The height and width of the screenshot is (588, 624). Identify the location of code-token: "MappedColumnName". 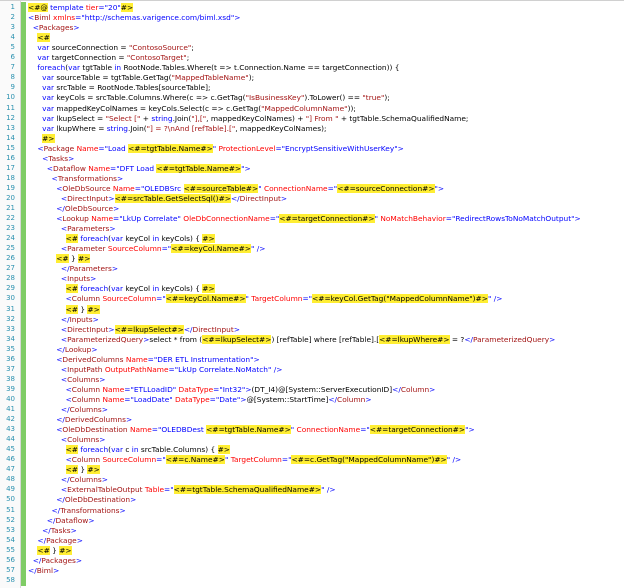
(304, 108).